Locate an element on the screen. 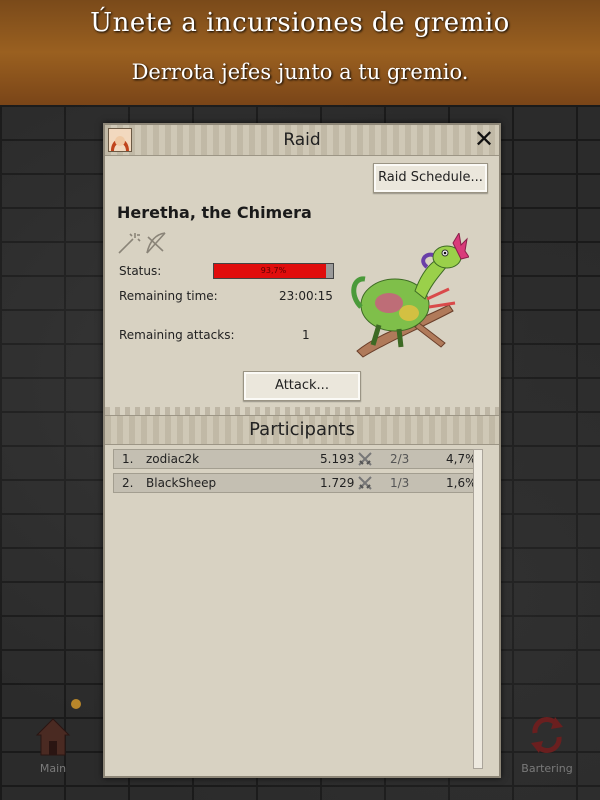 The height and width of the screenshot is (800, 600). participant-attacks: 2/3 is located at coordinates (400, 459).